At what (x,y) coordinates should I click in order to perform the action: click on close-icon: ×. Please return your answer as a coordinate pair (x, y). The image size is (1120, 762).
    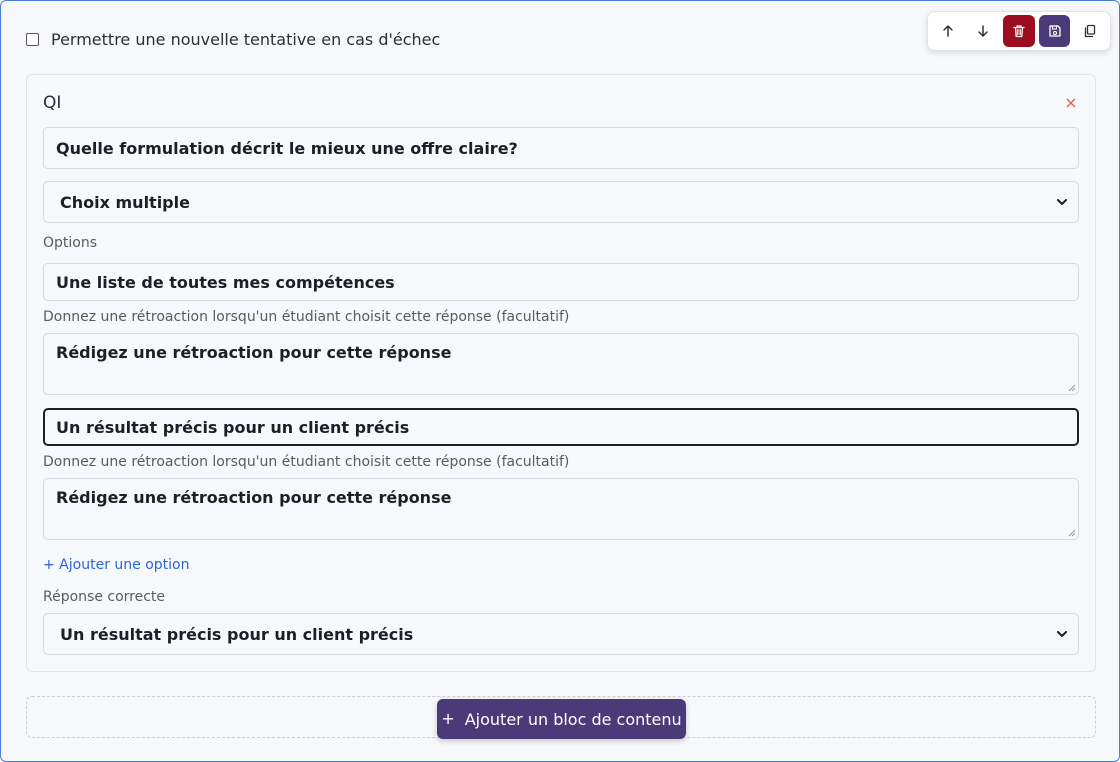
    Looking at the image, I should click on (1071, 103).